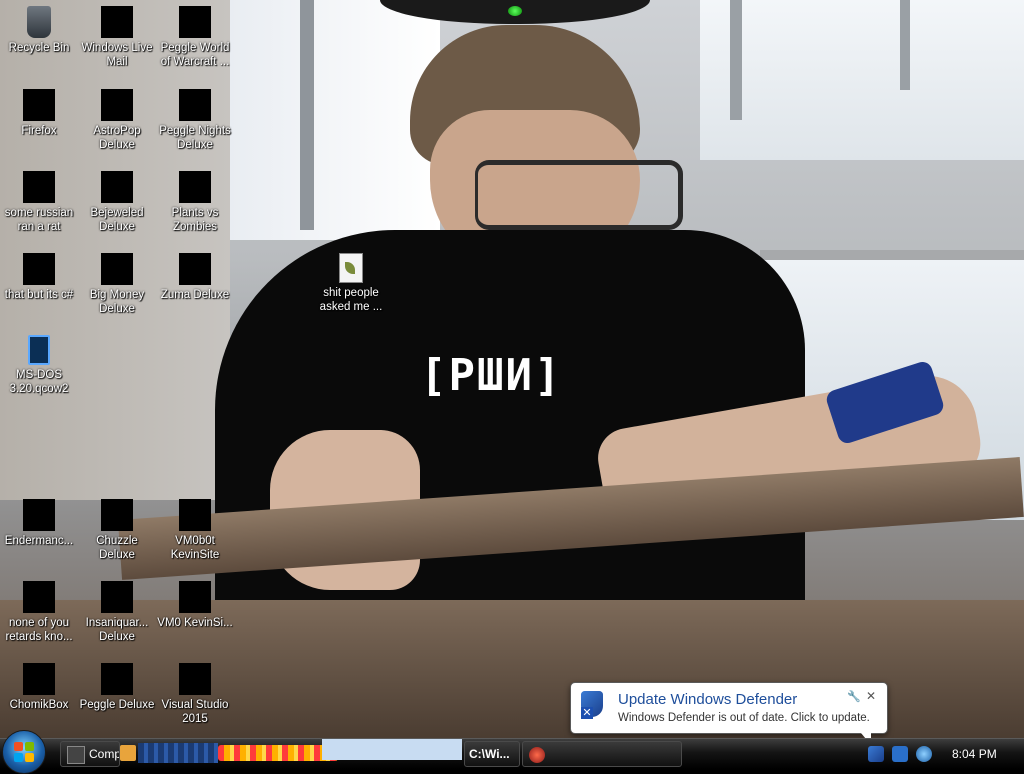 Image resolution: width=1024 pixels, height=774 pixels. What do you see at coordinates (602, 754) in the screenshot?
I see `taskbar-button-app` at bounding box center [602, 754].